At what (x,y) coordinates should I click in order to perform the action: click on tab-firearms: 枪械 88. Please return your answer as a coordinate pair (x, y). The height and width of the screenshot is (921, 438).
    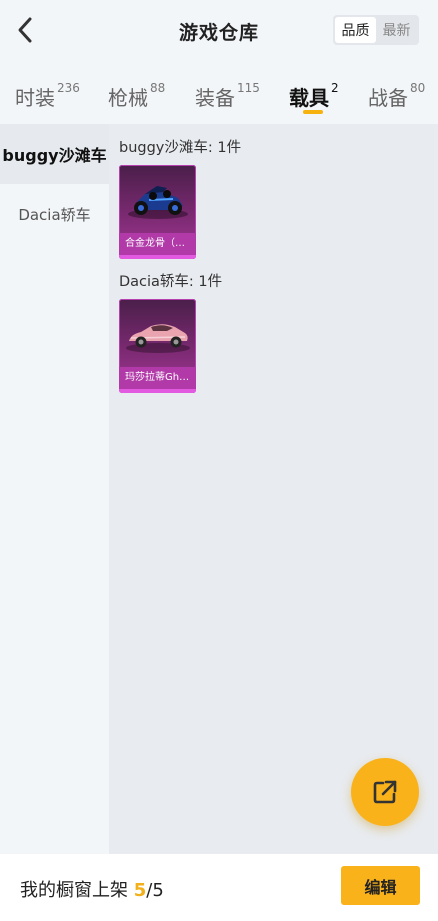
    Looking at the image, I should click on (137, 96).